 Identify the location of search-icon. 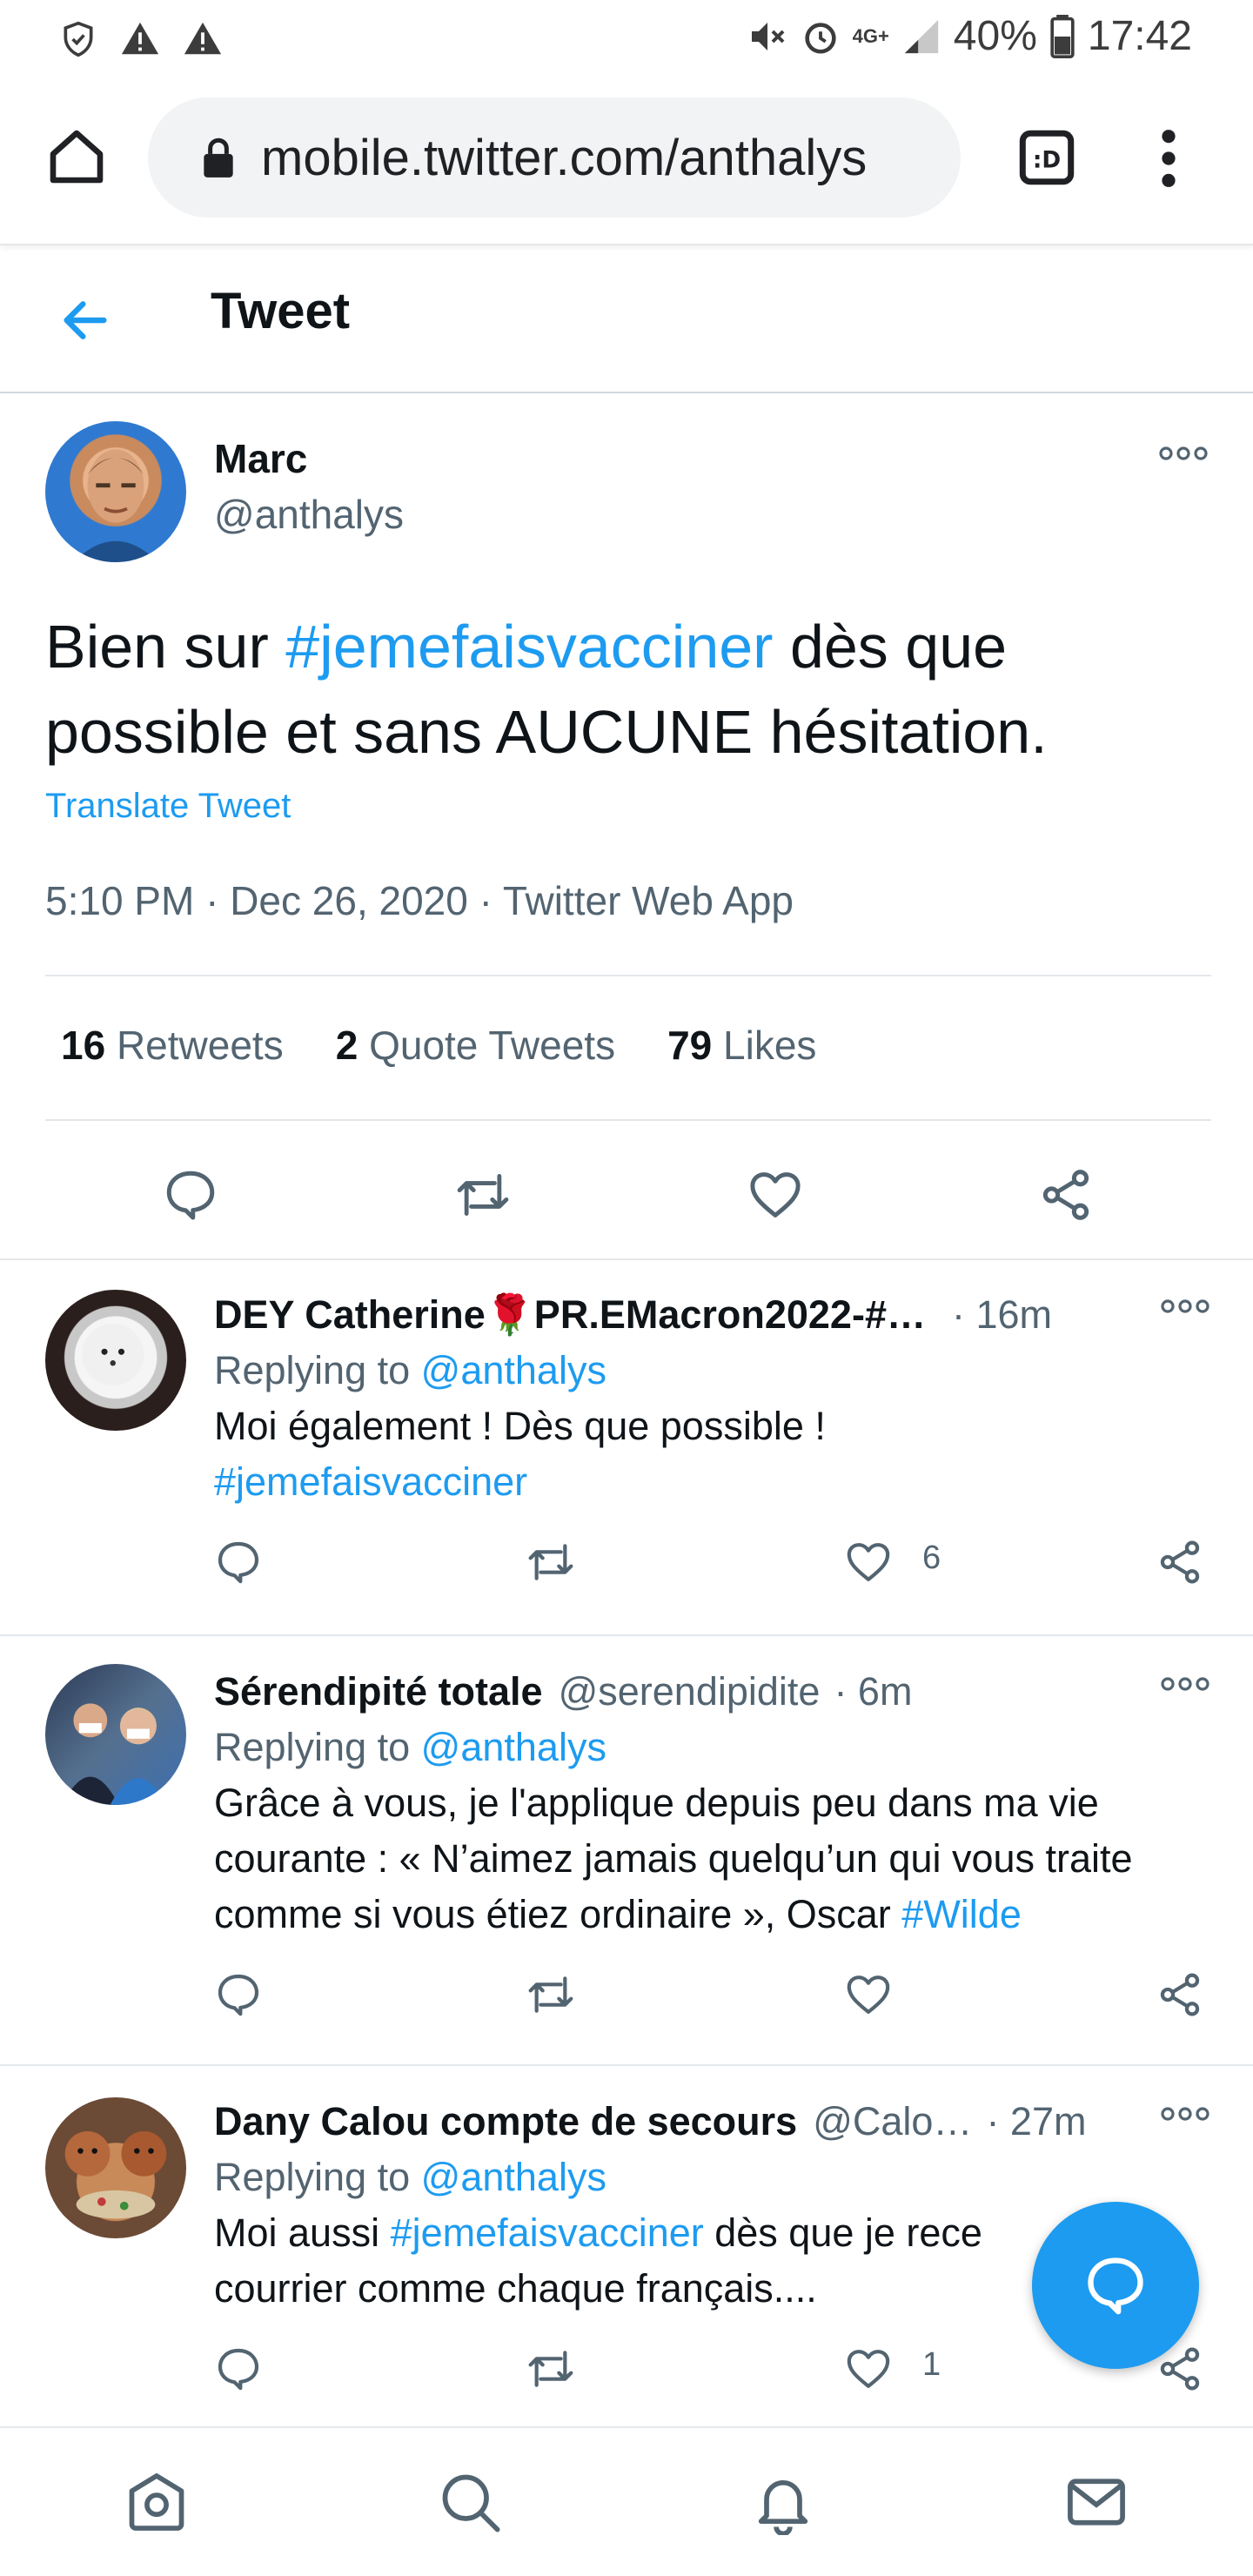
(470, 2502).